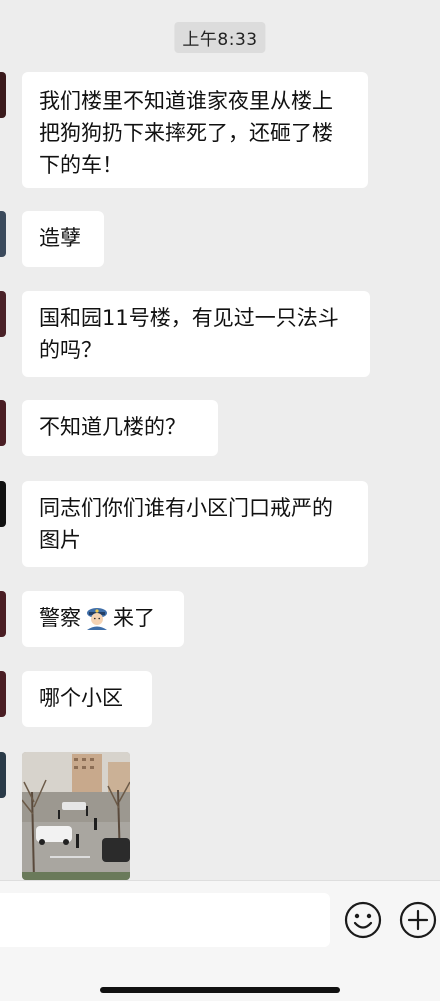  I want to click on message-bubble: 不知道几楼的？, so click(120, 428).